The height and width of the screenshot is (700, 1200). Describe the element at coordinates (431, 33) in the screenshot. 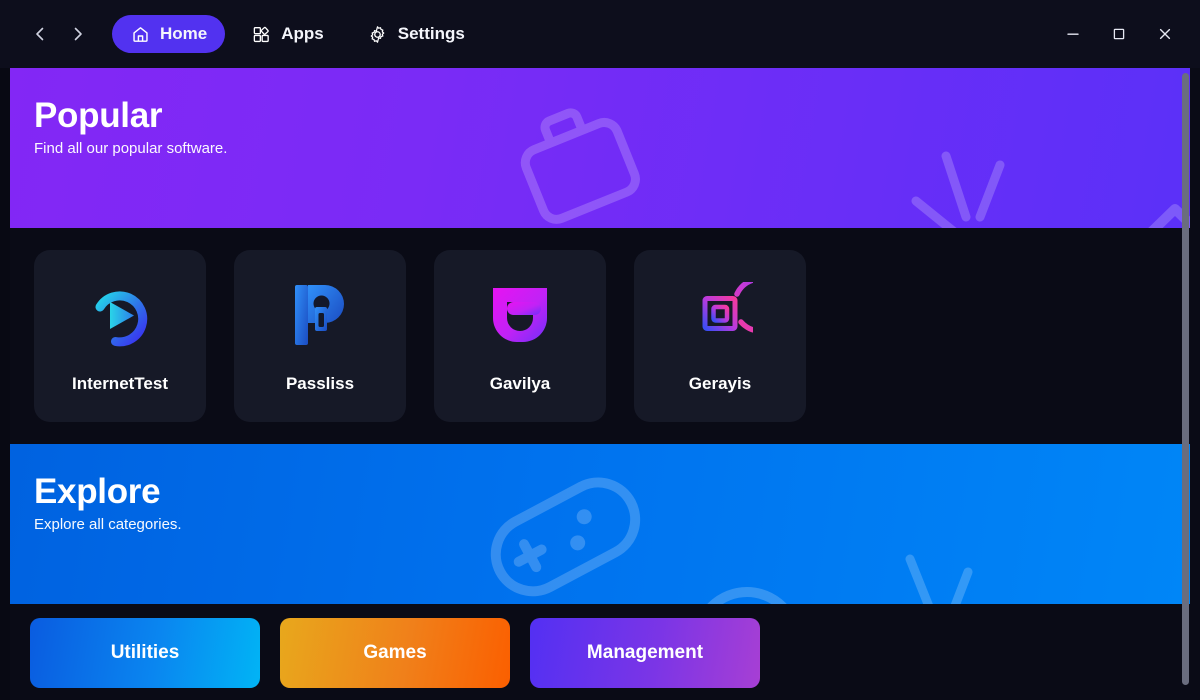

I see `tab-settings-label: Settings` at that location.